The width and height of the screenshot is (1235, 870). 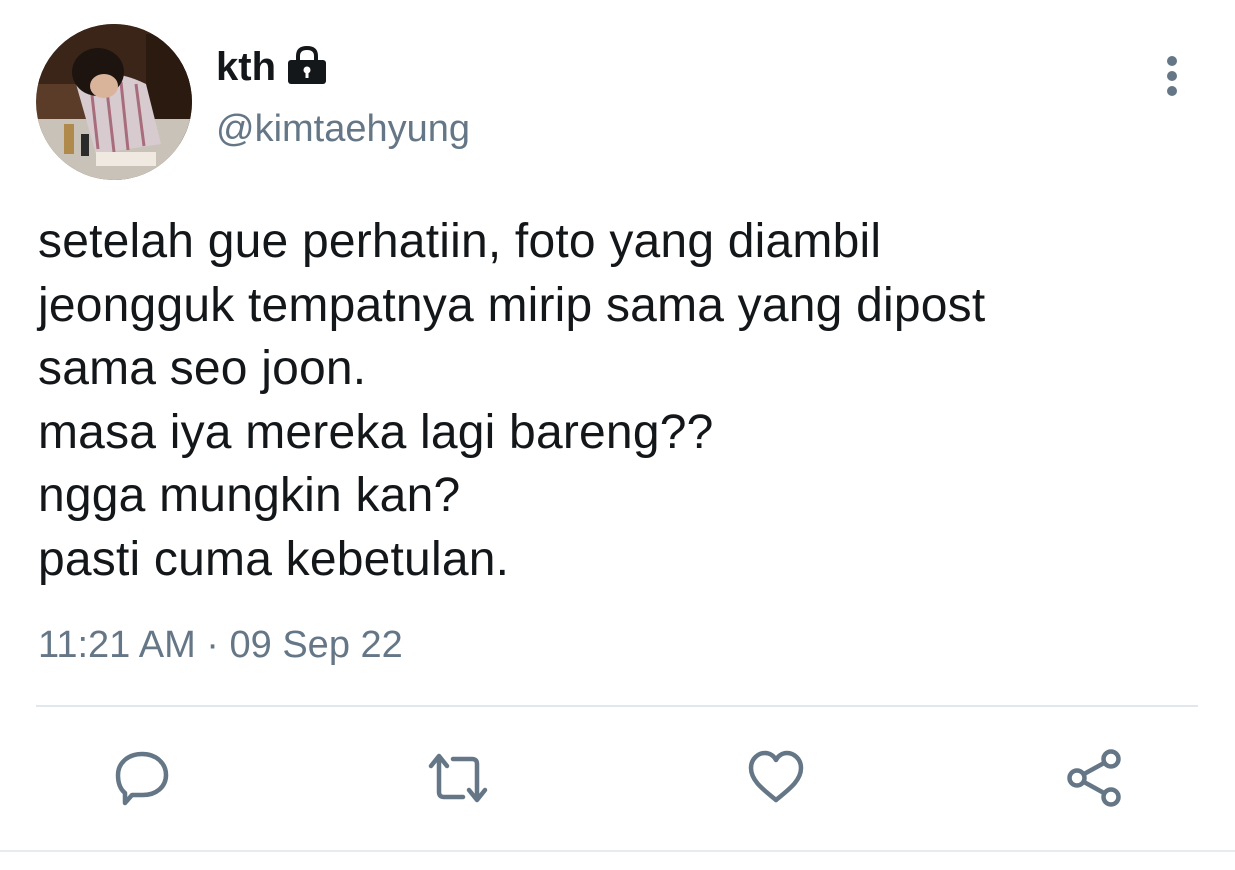 I want to click on tweet-date: 09 Sep 22, so click(x=316, y=645).